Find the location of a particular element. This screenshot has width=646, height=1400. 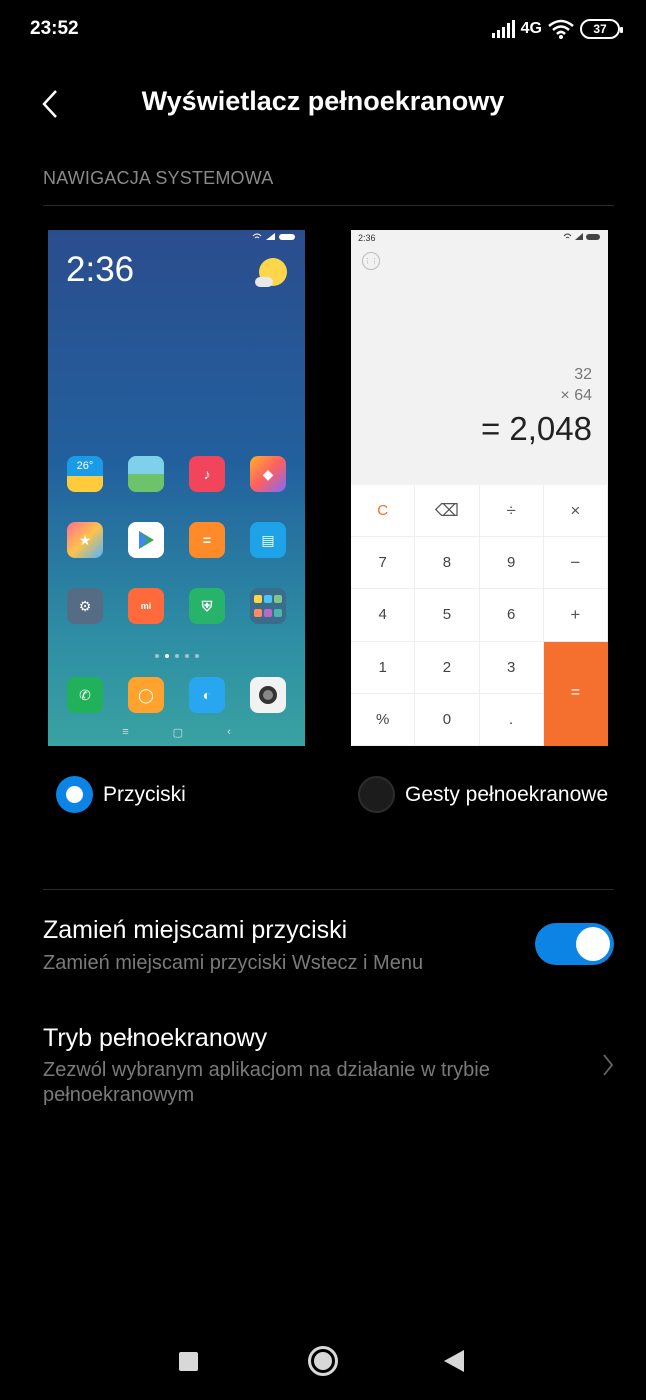

notes-app-icon: ▤ is located at coordinates (268, 540).